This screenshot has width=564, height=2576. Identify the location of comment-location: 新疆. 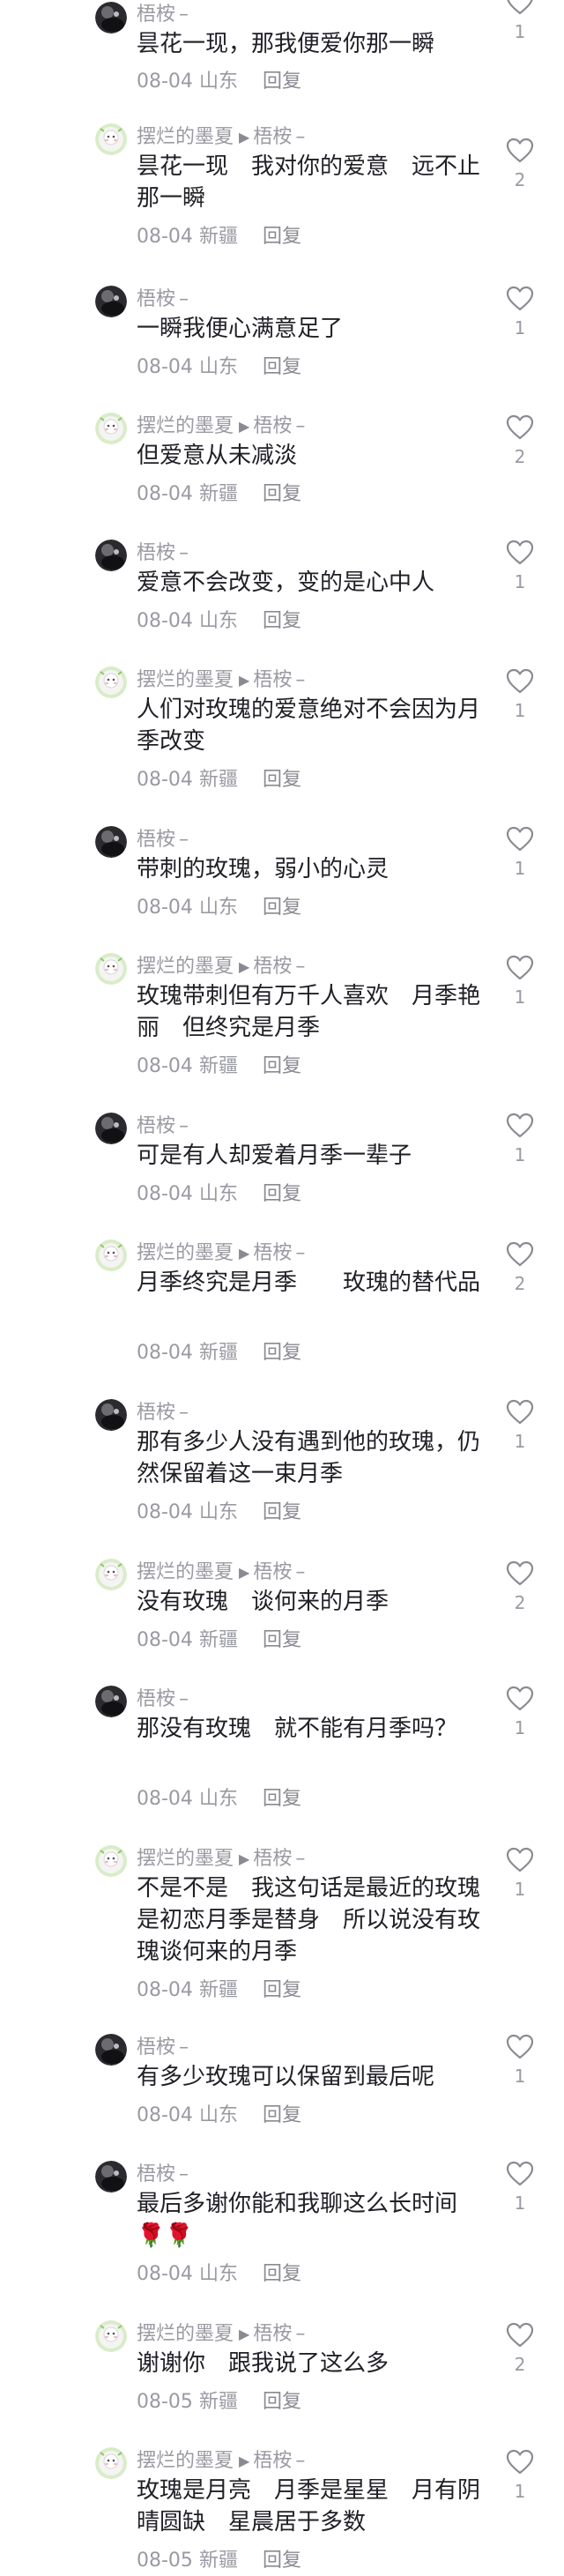
(218, 780).